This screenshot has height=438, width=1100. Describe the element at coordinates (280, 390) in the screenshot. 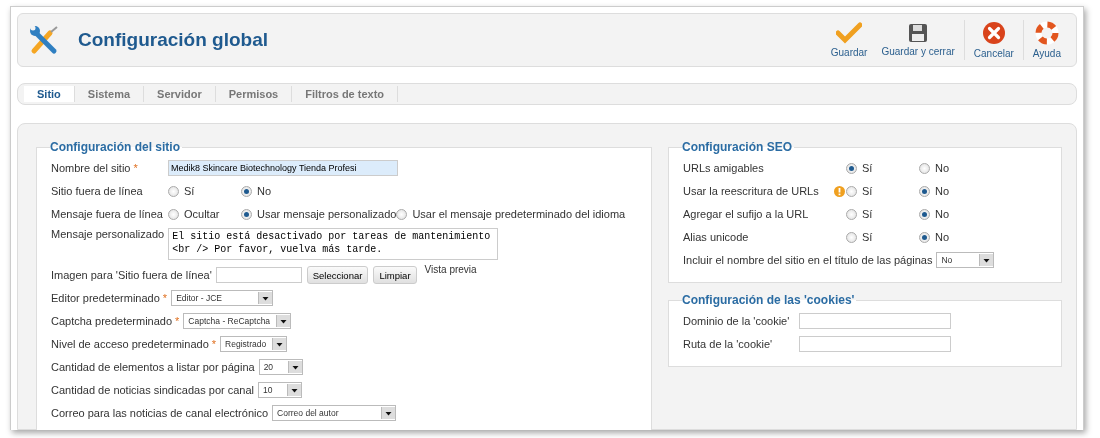

I see `dropdown: 10` at that location.